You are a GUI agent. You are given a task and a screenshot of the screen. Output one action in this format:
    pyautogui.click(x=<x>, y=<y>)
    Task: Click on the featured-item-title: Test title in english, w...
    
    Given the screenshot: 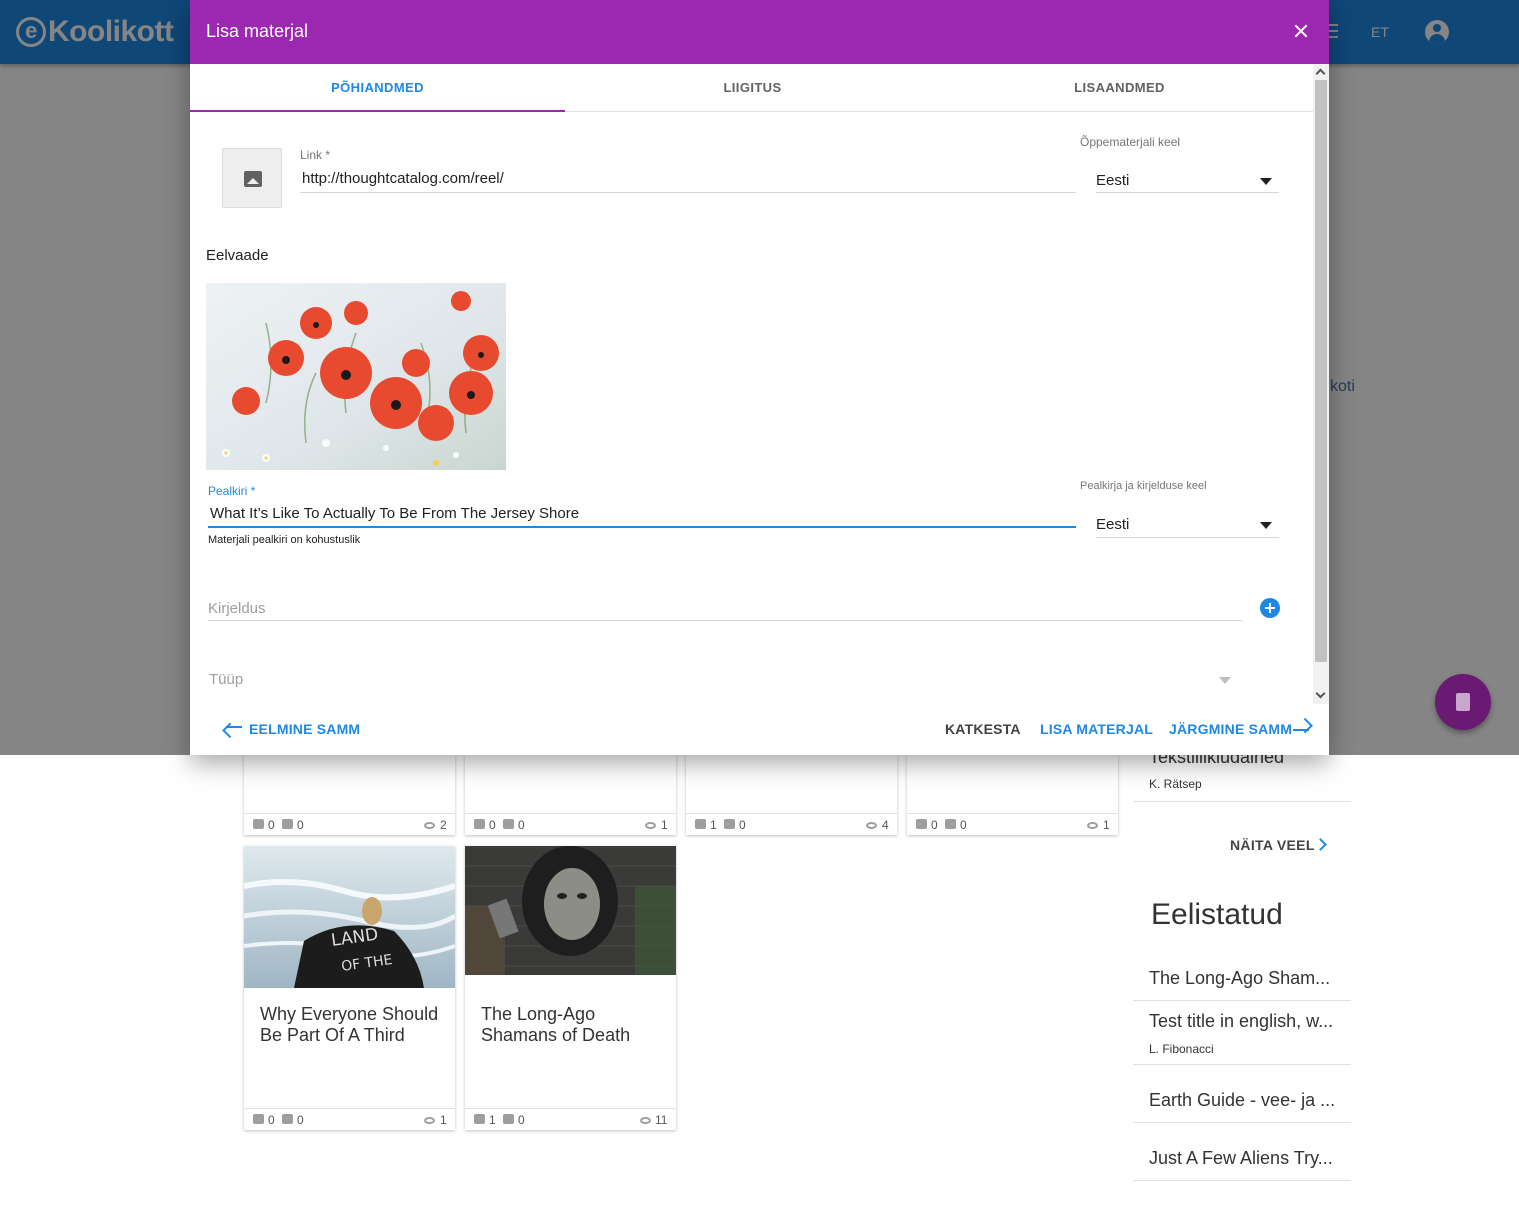 What is the action you would take?
    pyautogui.click(x=1241, y=1021)
    